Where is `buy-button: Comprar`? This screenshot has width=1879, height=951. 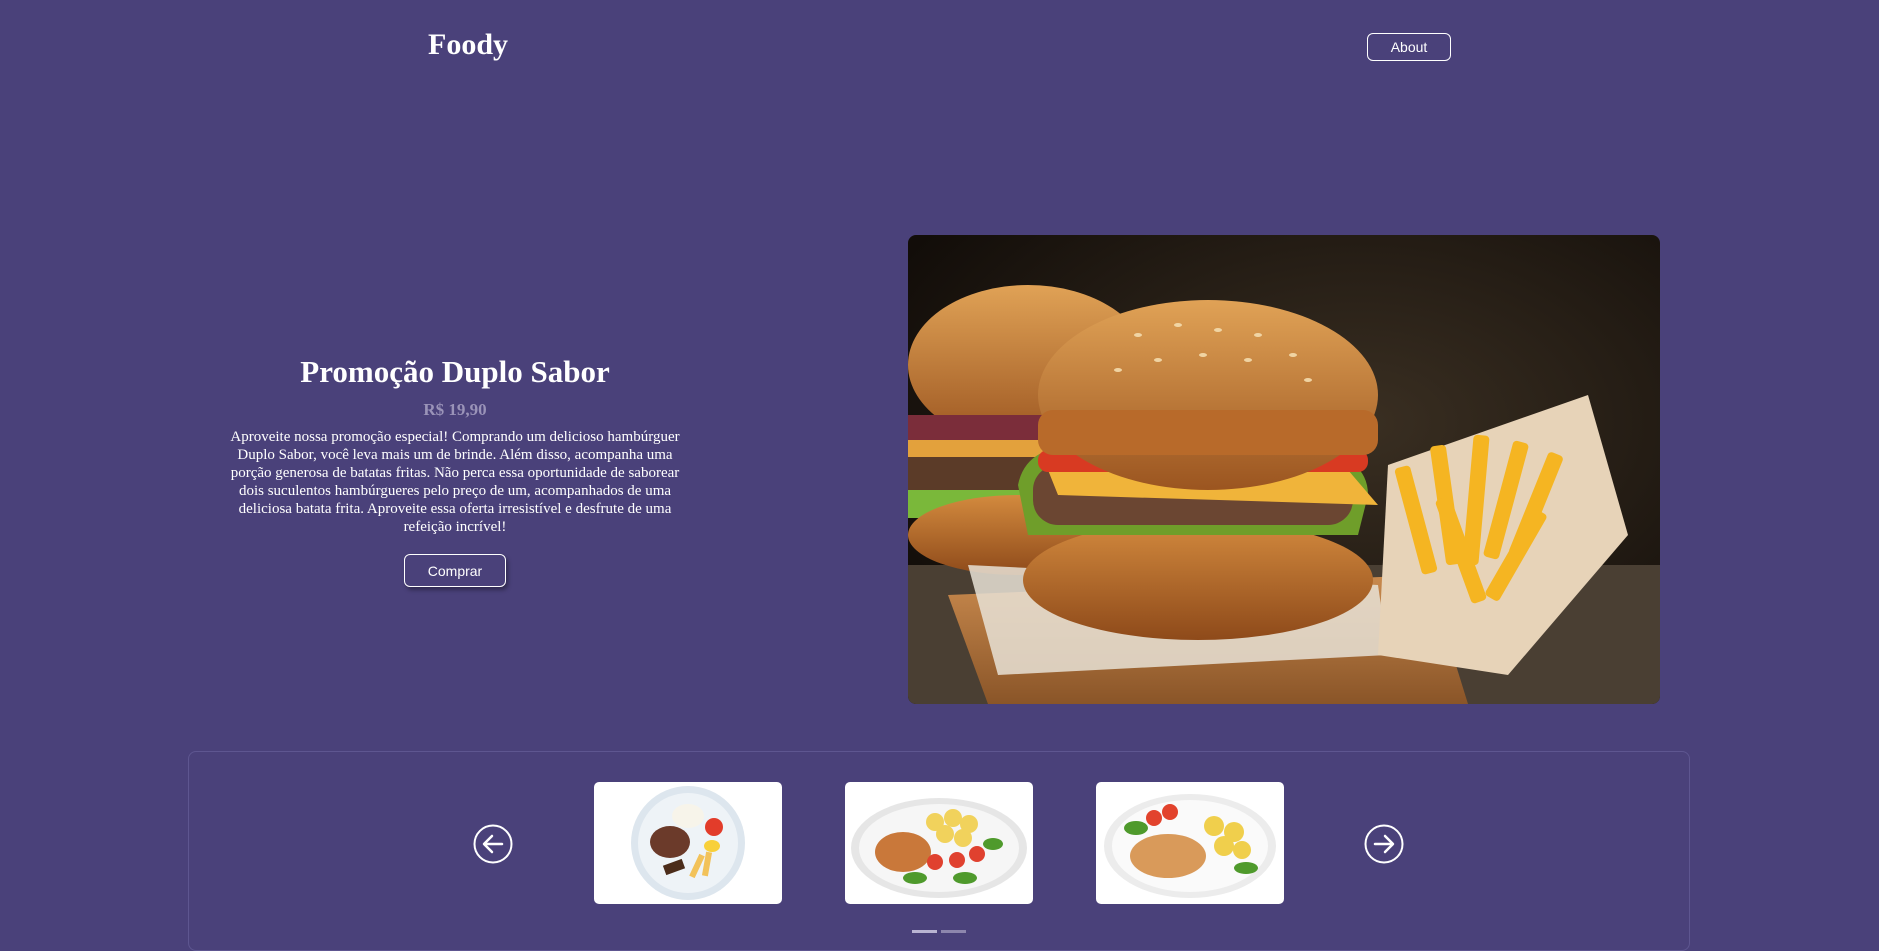 buy-button: Comprar is located at coordinates (455, 570).